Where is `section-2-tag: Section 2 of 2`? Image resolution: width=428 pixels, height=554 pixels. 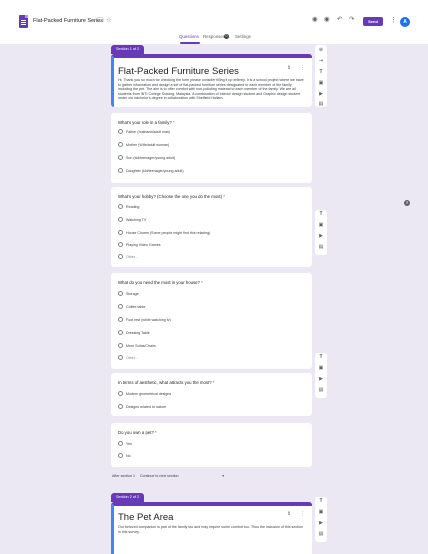 section-2-tag: Section 2 of 2 is located at coordinates (128, 497).